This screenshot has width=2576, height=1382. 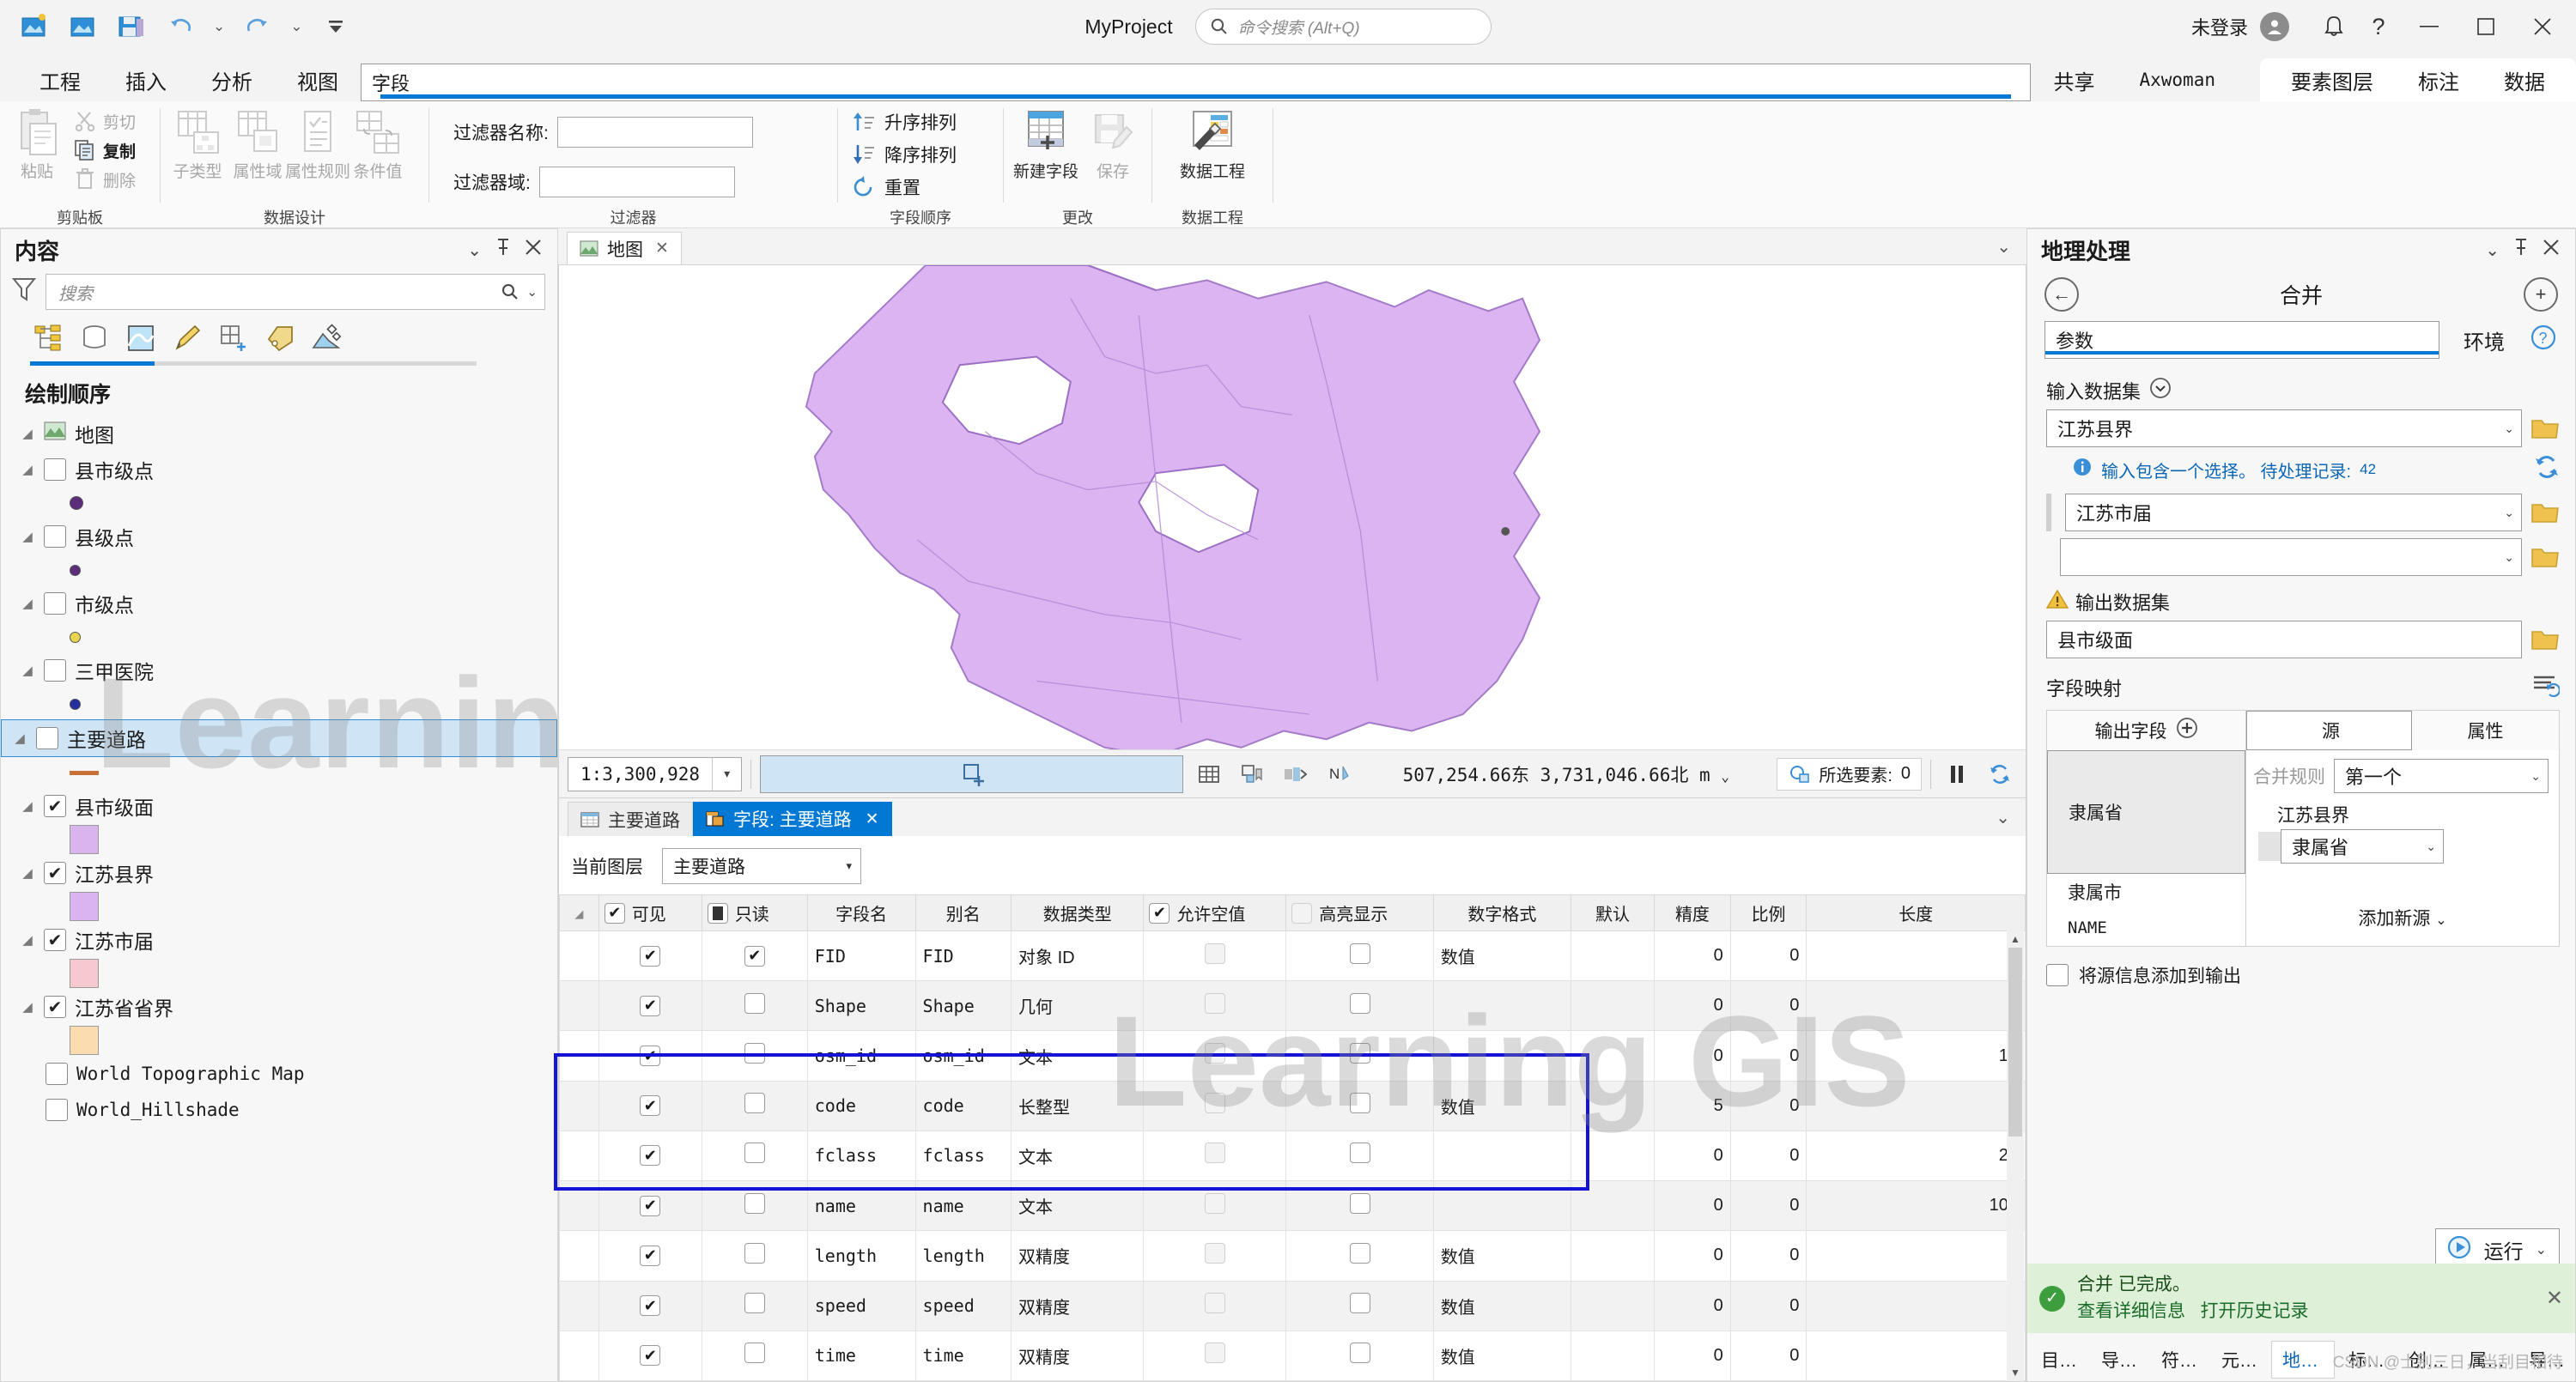 What do you see at coordinates (1292, 1206) in the screenshot?
I see `table-row: ✔ name name 文本 0 0 100` at bounding box center [1292, 1206].